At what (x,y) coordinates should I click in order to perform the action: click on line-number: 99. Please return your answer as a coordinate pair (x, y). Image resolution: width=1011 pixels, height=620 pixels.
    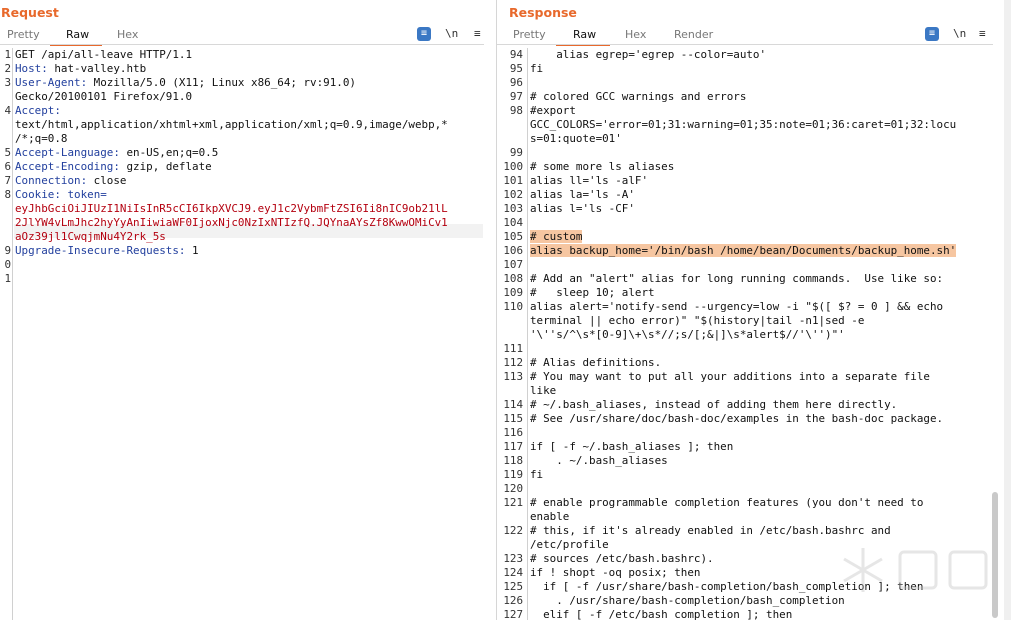
    Looking at the image, I should click on (516, 152).